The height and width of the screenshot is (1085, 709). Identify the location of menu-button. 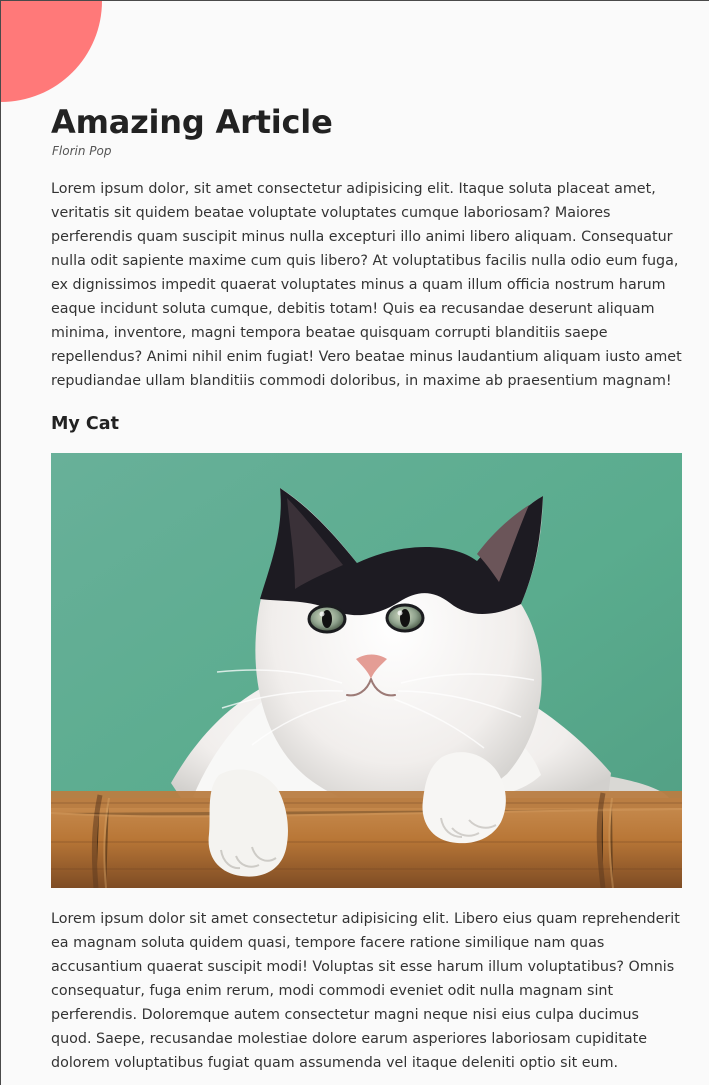
(51, 51).